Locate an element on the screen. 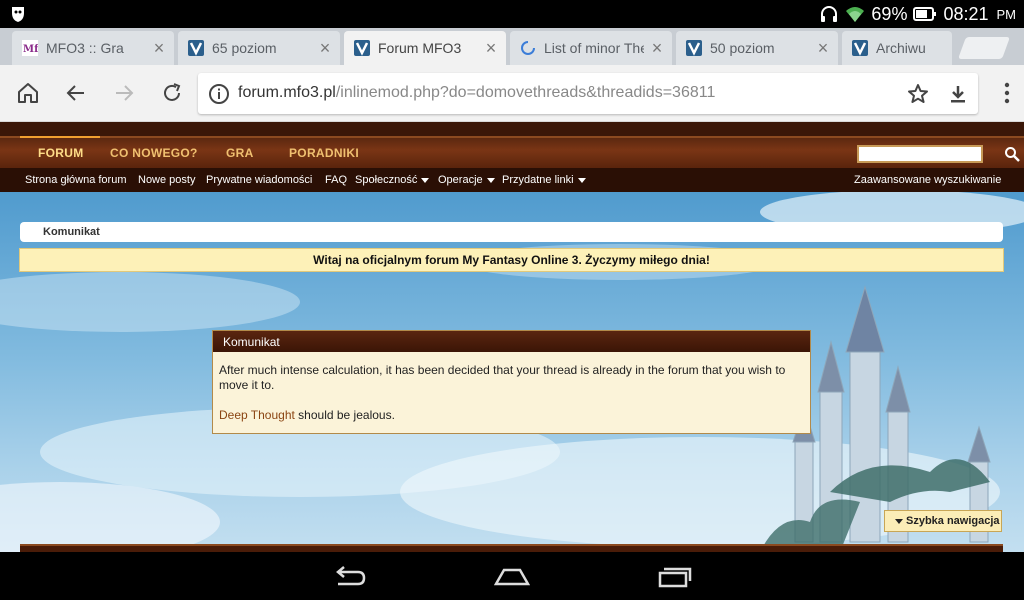  menu-useful-links-label: Przydatne linki is located at coordinates (538, 180).